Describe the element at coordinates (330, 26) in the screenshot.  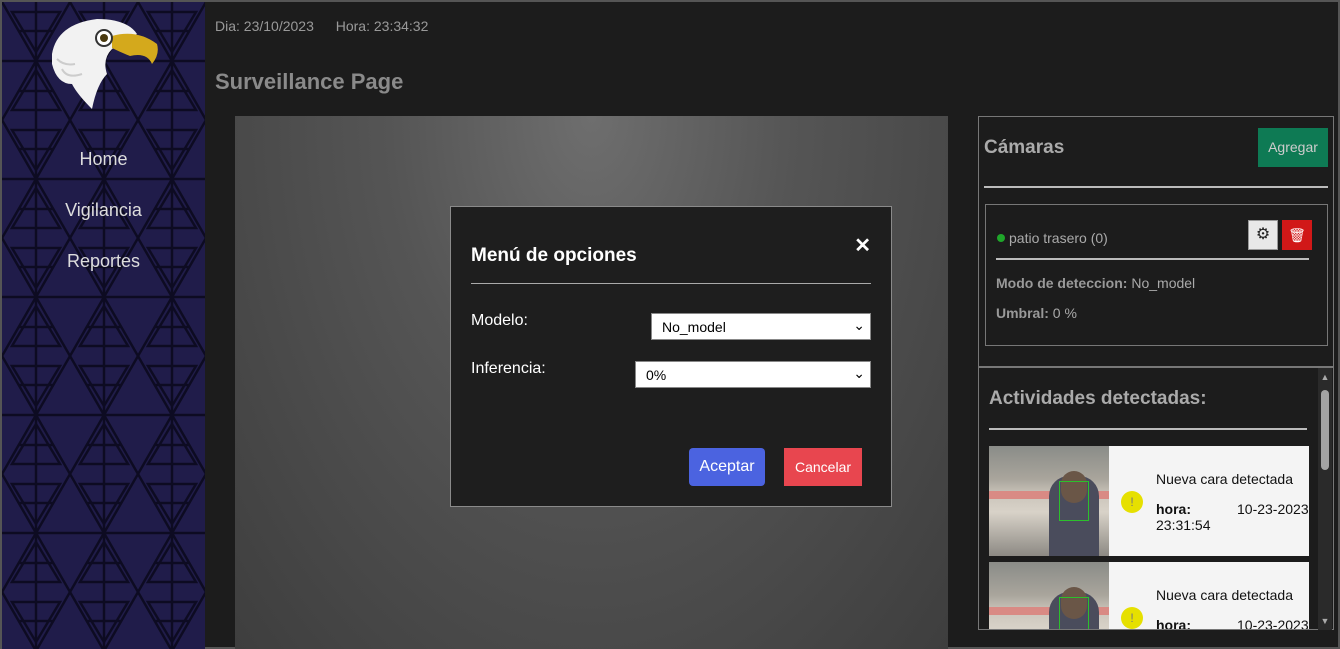
I see `datetime-bar: Dia: 23/10/2023 Hora: 23:34:32` at that location.